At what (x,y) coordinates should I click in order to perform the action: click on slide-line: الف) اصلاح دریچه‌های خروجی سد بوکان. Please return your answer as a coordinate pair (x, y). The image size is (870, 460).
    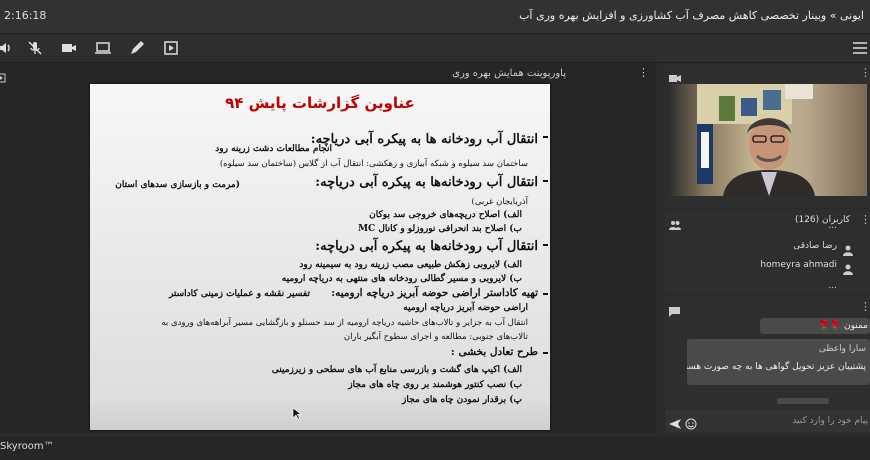
    Looking at the image, I should click on (445, 215).